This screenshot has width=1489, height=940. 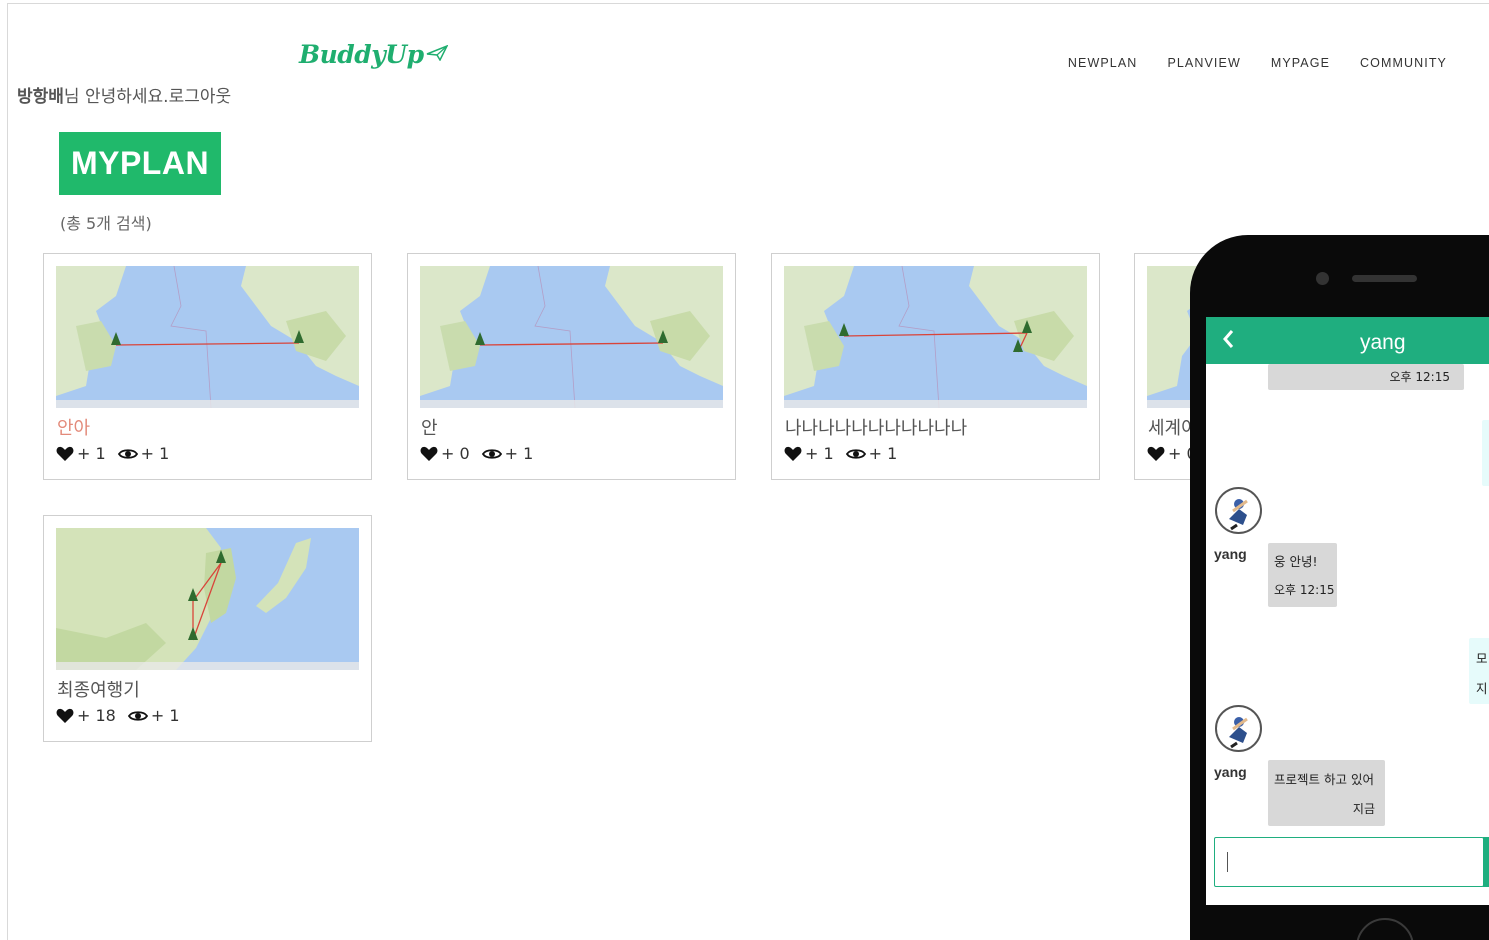 I want to click on greeting-text: 님 안녕하세요., so click(x=116, y=97).